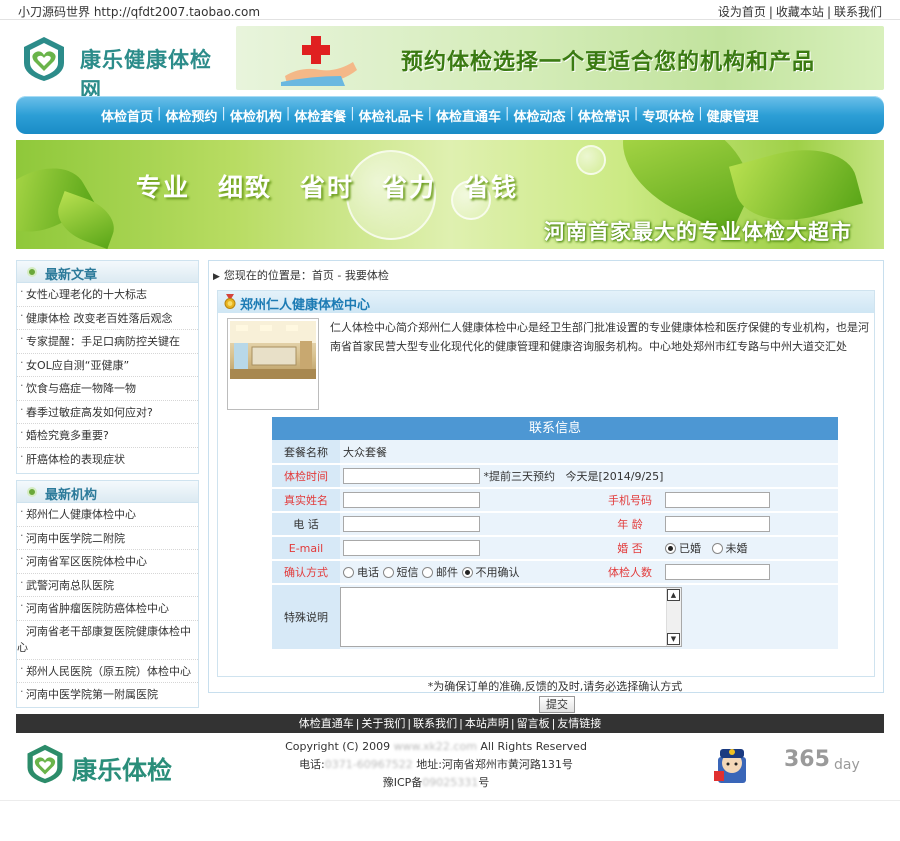 The height and width of the screenshot is (841, 900). I want to click on latest-institutions-title: 最新机构, so click(71, 495).